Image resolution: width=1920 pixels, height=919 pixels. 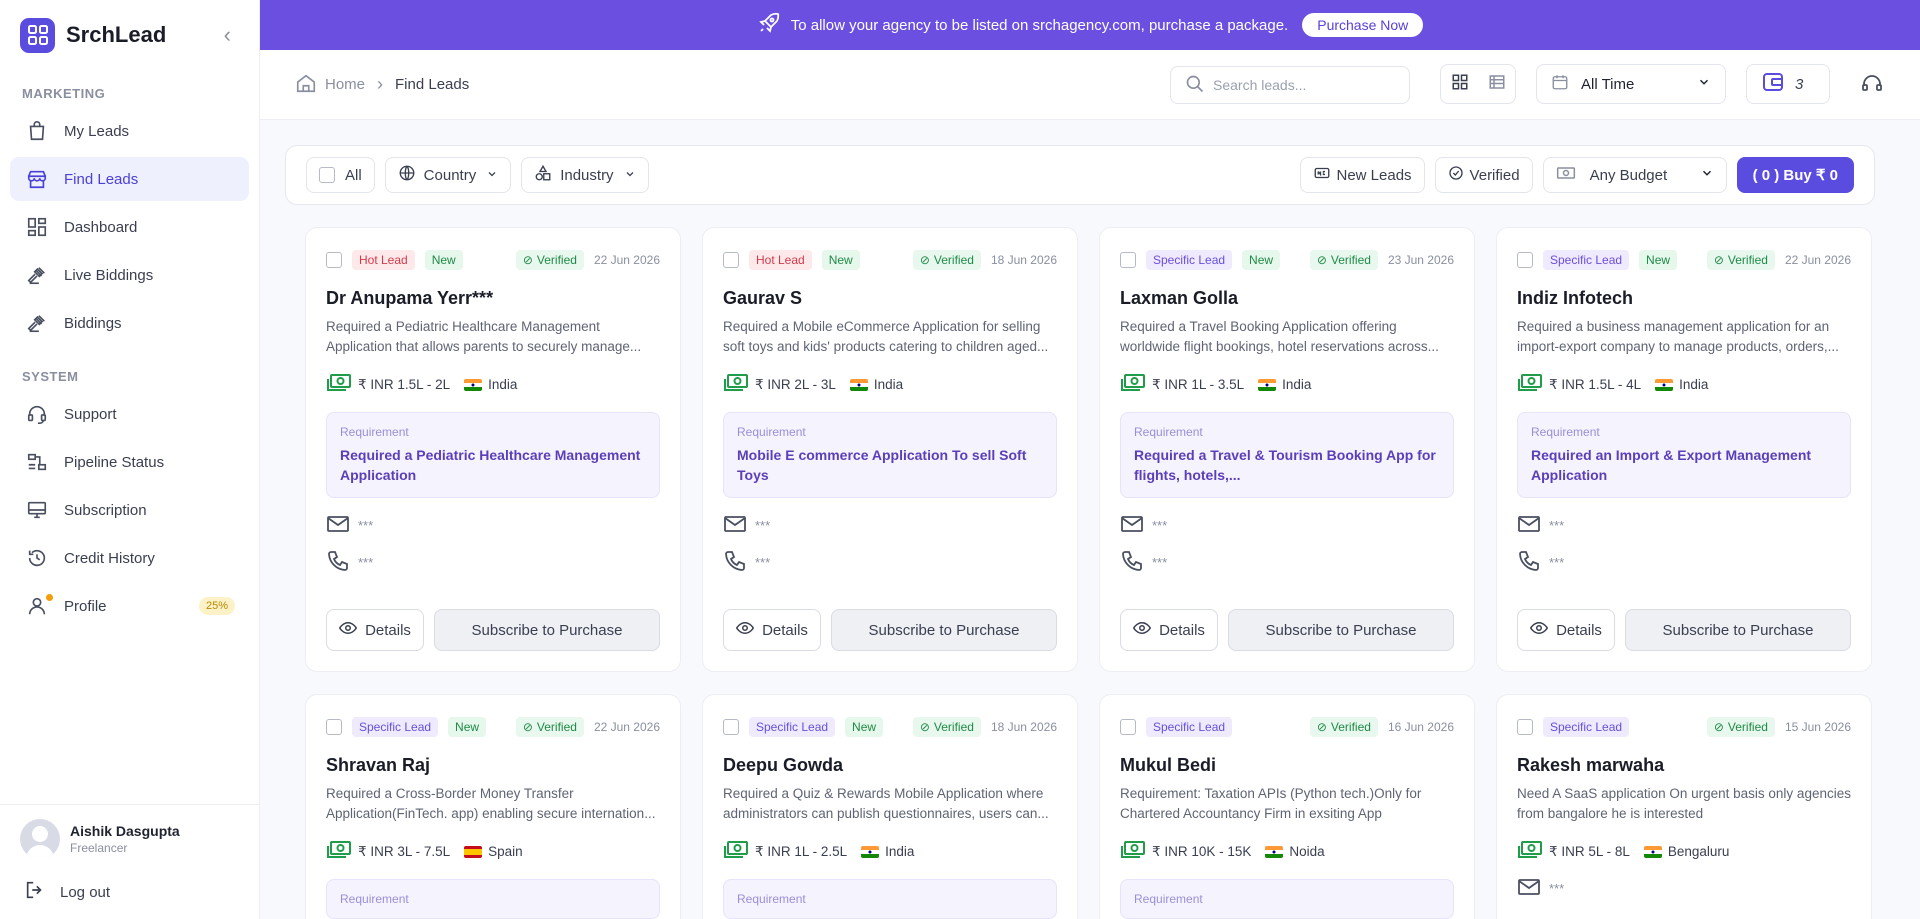 I want to click on date-filter-select: All Time, so click(x=1631, y=84).